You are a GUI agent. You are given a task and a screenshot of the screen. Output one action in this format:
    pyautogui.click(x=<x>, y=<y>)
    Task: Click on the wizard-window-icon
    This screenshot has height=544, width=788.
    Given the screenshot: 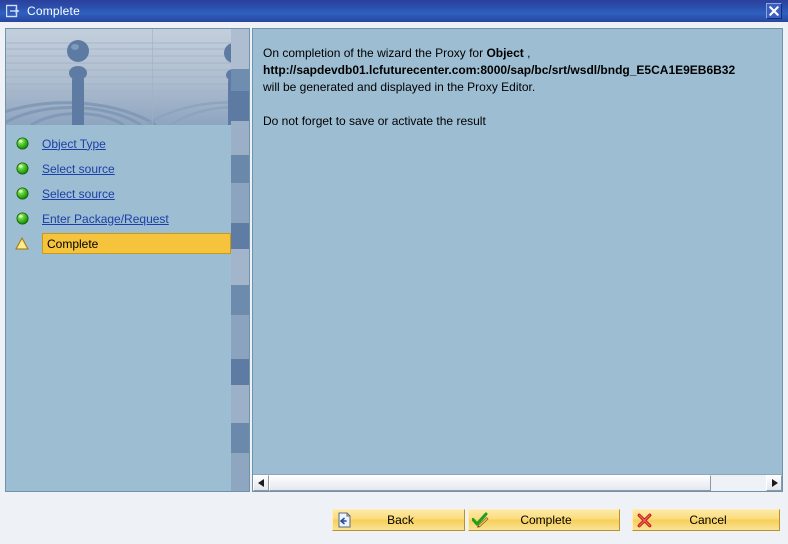 What is the action you would take?
    pyautogui.click(x=13, y=11)
    